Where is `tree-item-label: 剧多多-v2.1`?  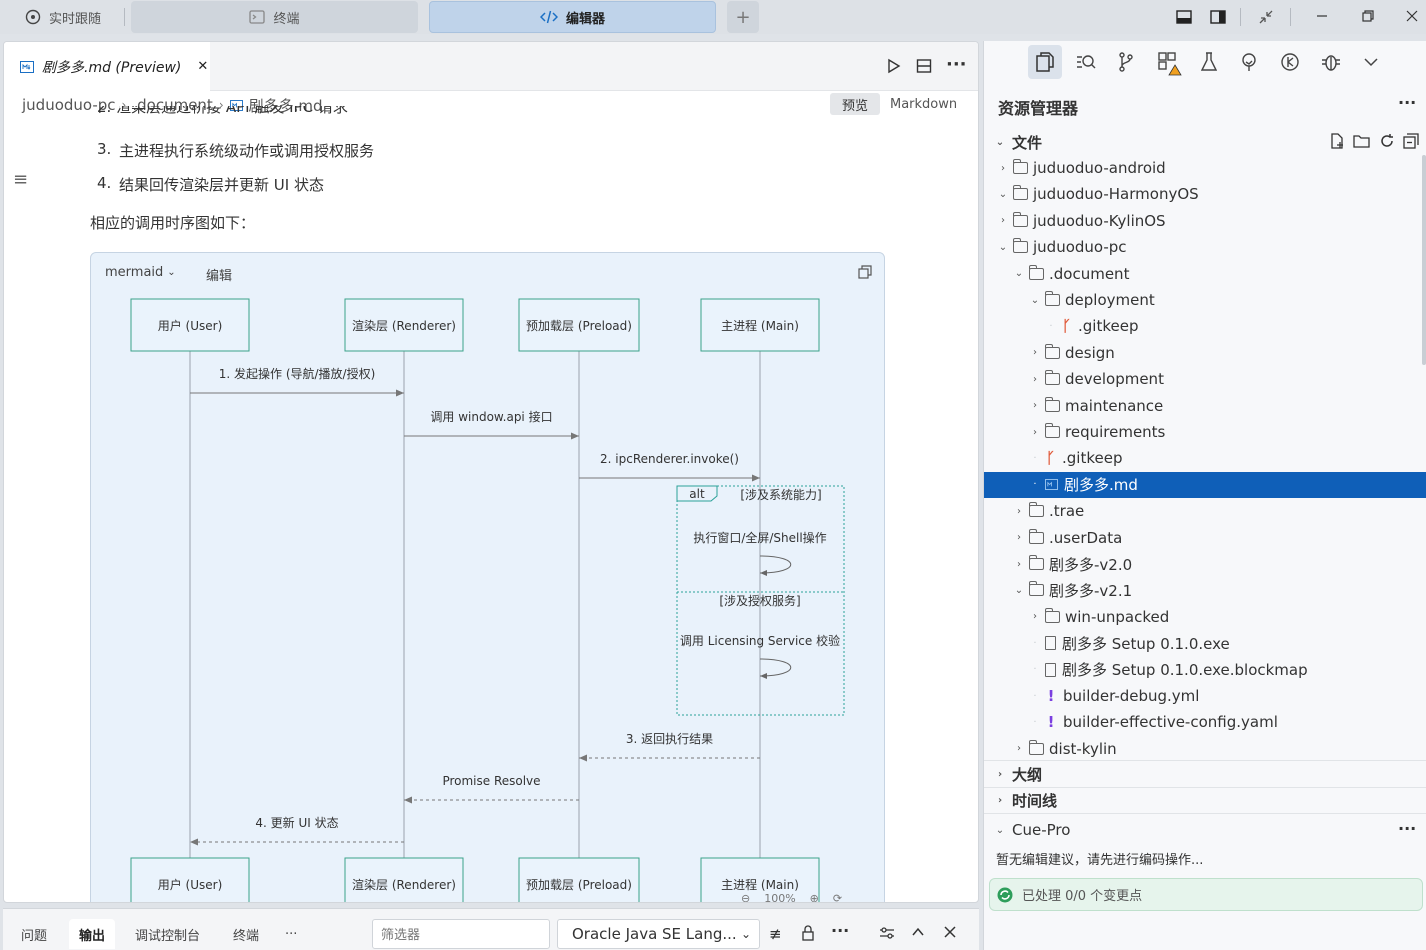 tree-item-label: 剧多多-v2.1 is located at coordinates (1091, 590).